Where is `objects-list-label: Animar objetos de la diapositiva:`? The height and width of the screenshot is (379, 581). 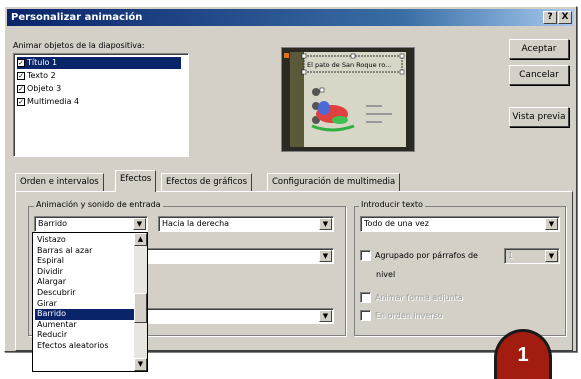 objects-list-label: Animar objetos de la diapositiva: is located at coordinates (79, 45).